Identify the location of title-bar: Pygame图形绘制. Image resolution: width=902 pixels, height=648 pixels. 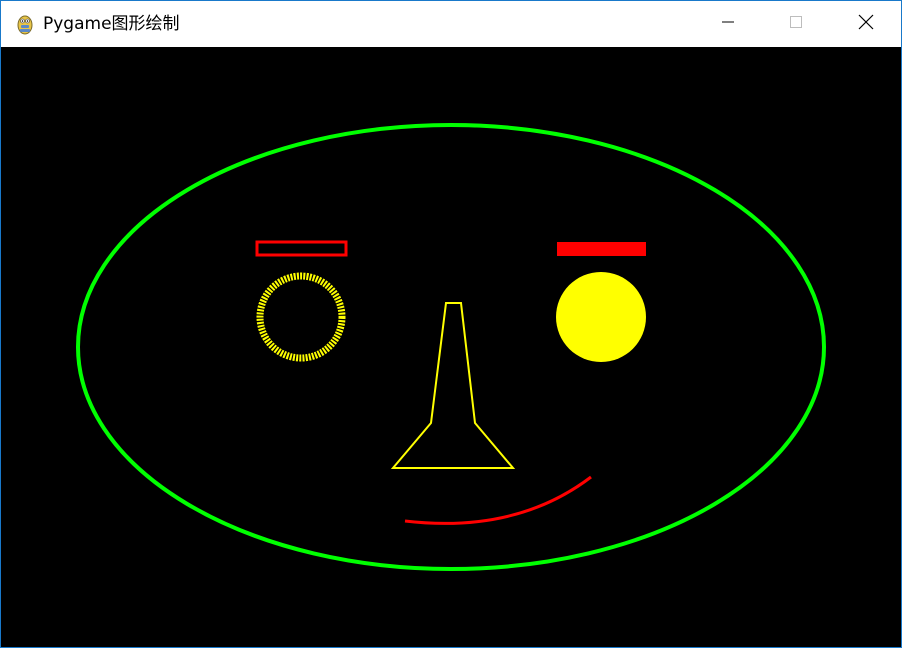
(451, 24).